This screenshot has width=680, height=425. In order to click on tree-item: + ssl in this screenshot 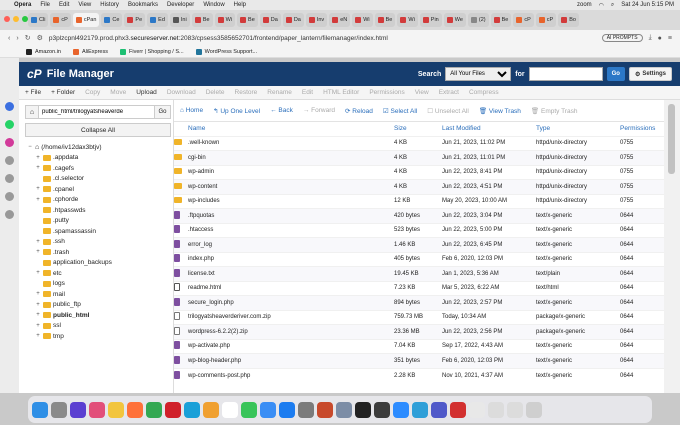, I will do `click(100, 326)`.